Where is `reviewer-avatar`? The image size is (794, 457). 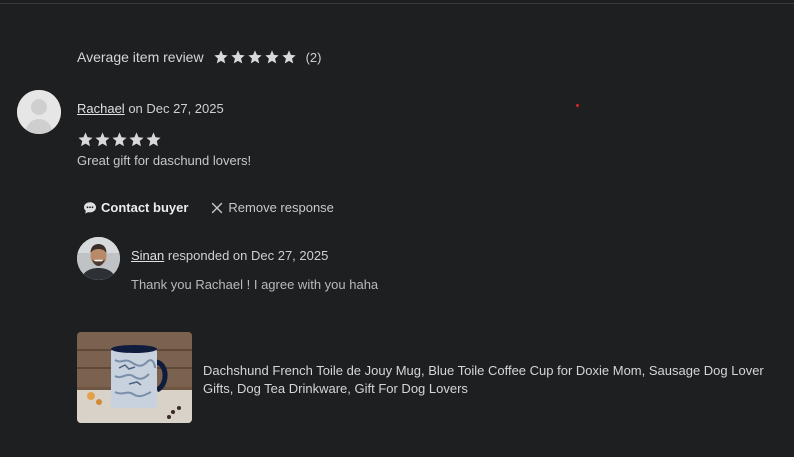
reviewer-avatar is located at coordinates (39, 112).